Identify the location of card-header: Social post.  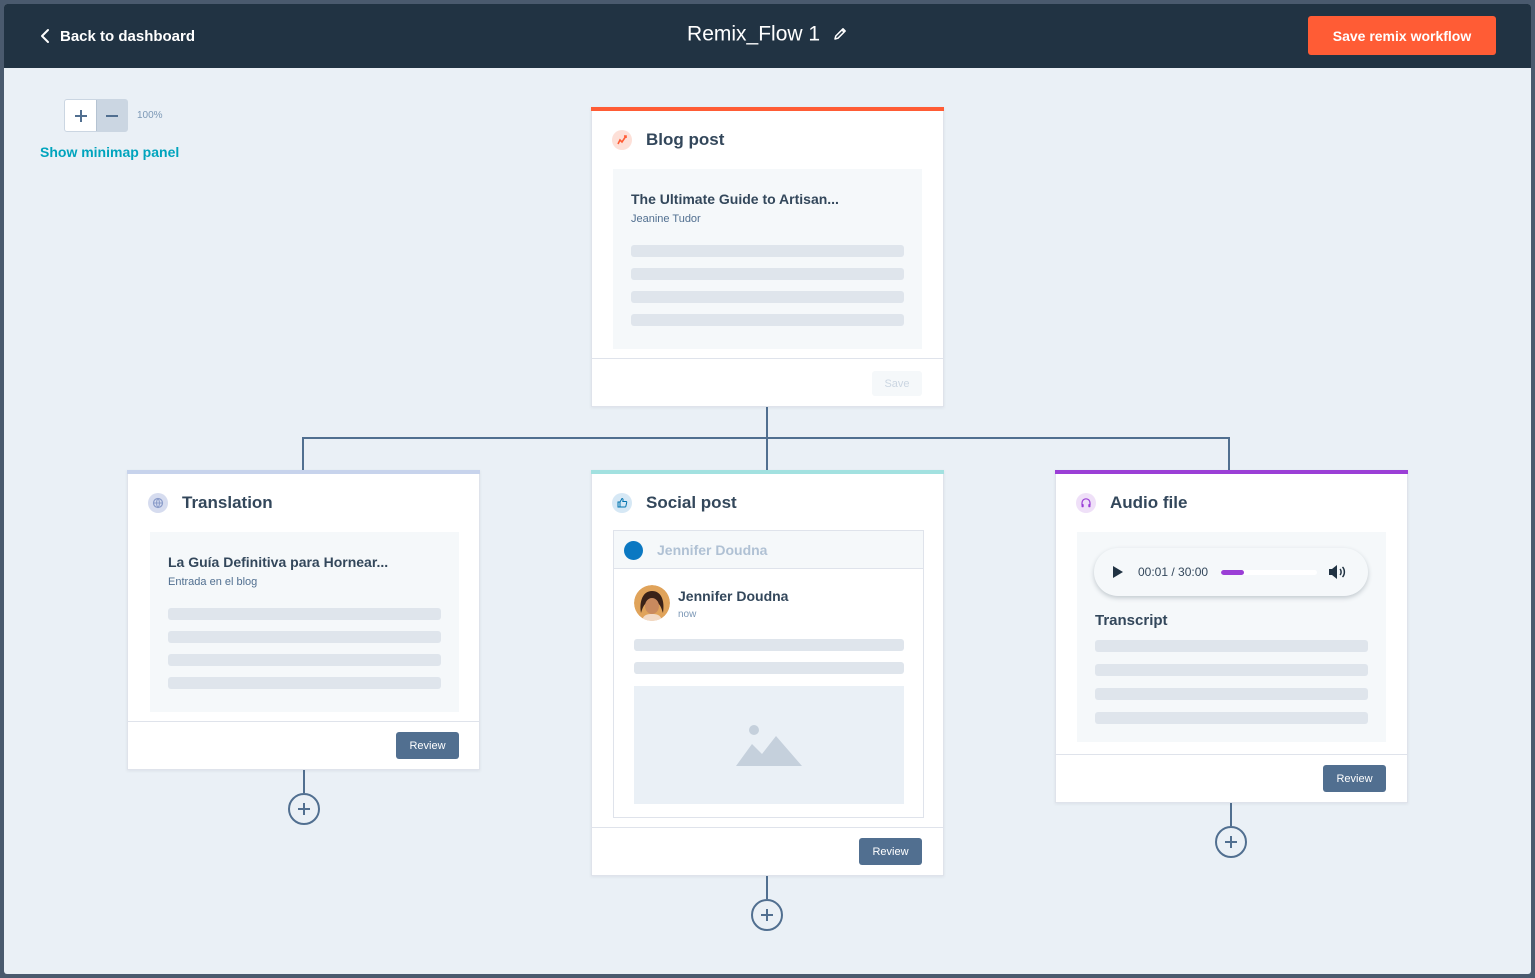
(674, 503).